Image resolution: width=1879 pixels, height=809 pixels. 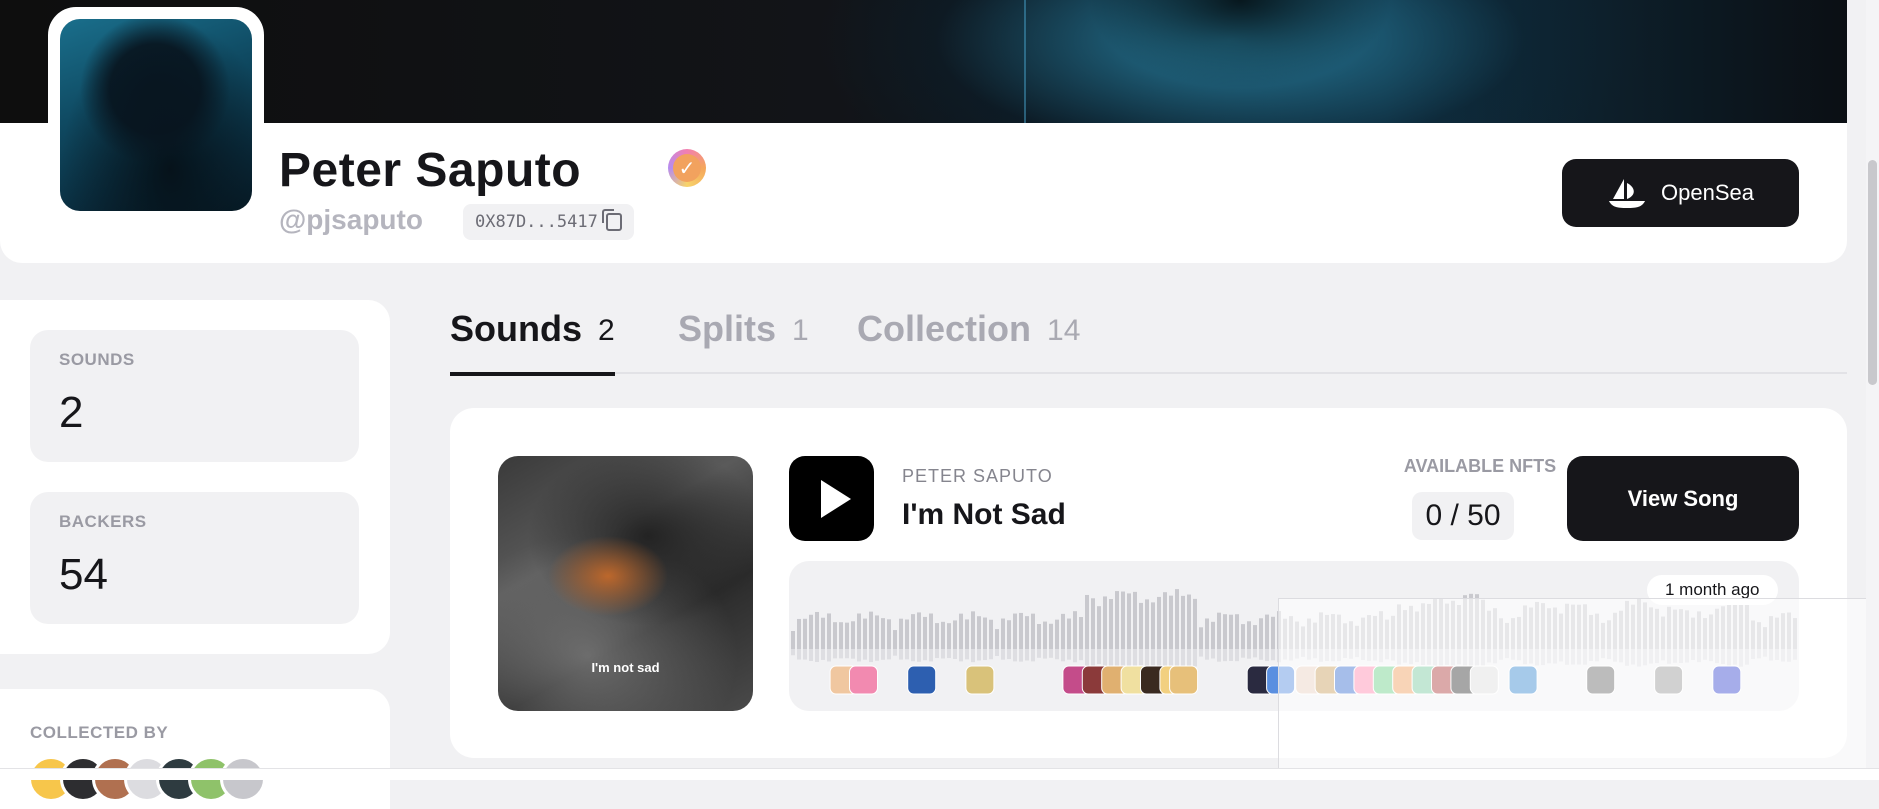 I want to click on tab-sounds: Sounds 2, so click(x=532, y=342).